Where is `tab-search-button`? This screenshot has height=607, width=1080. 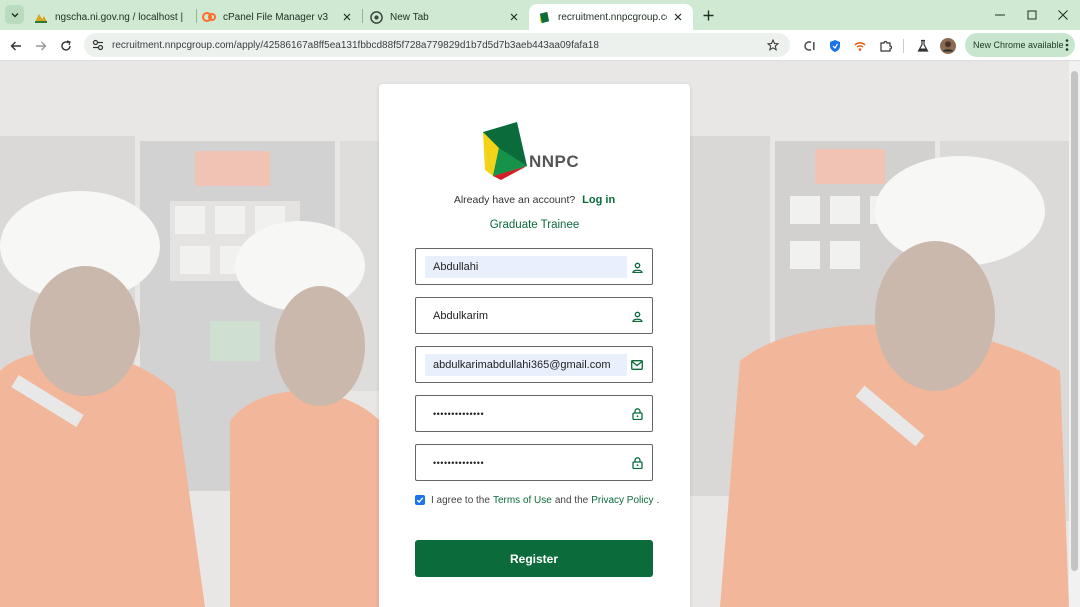
tab-search-button is located at coordinates (14, 14).